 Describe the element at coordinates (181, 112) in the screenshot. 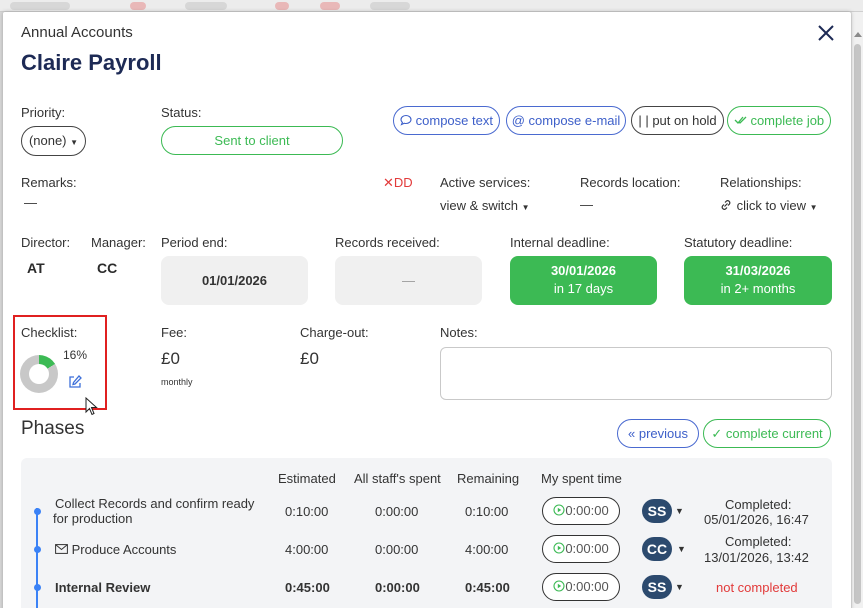

I see `status-label: Status:` at that location.